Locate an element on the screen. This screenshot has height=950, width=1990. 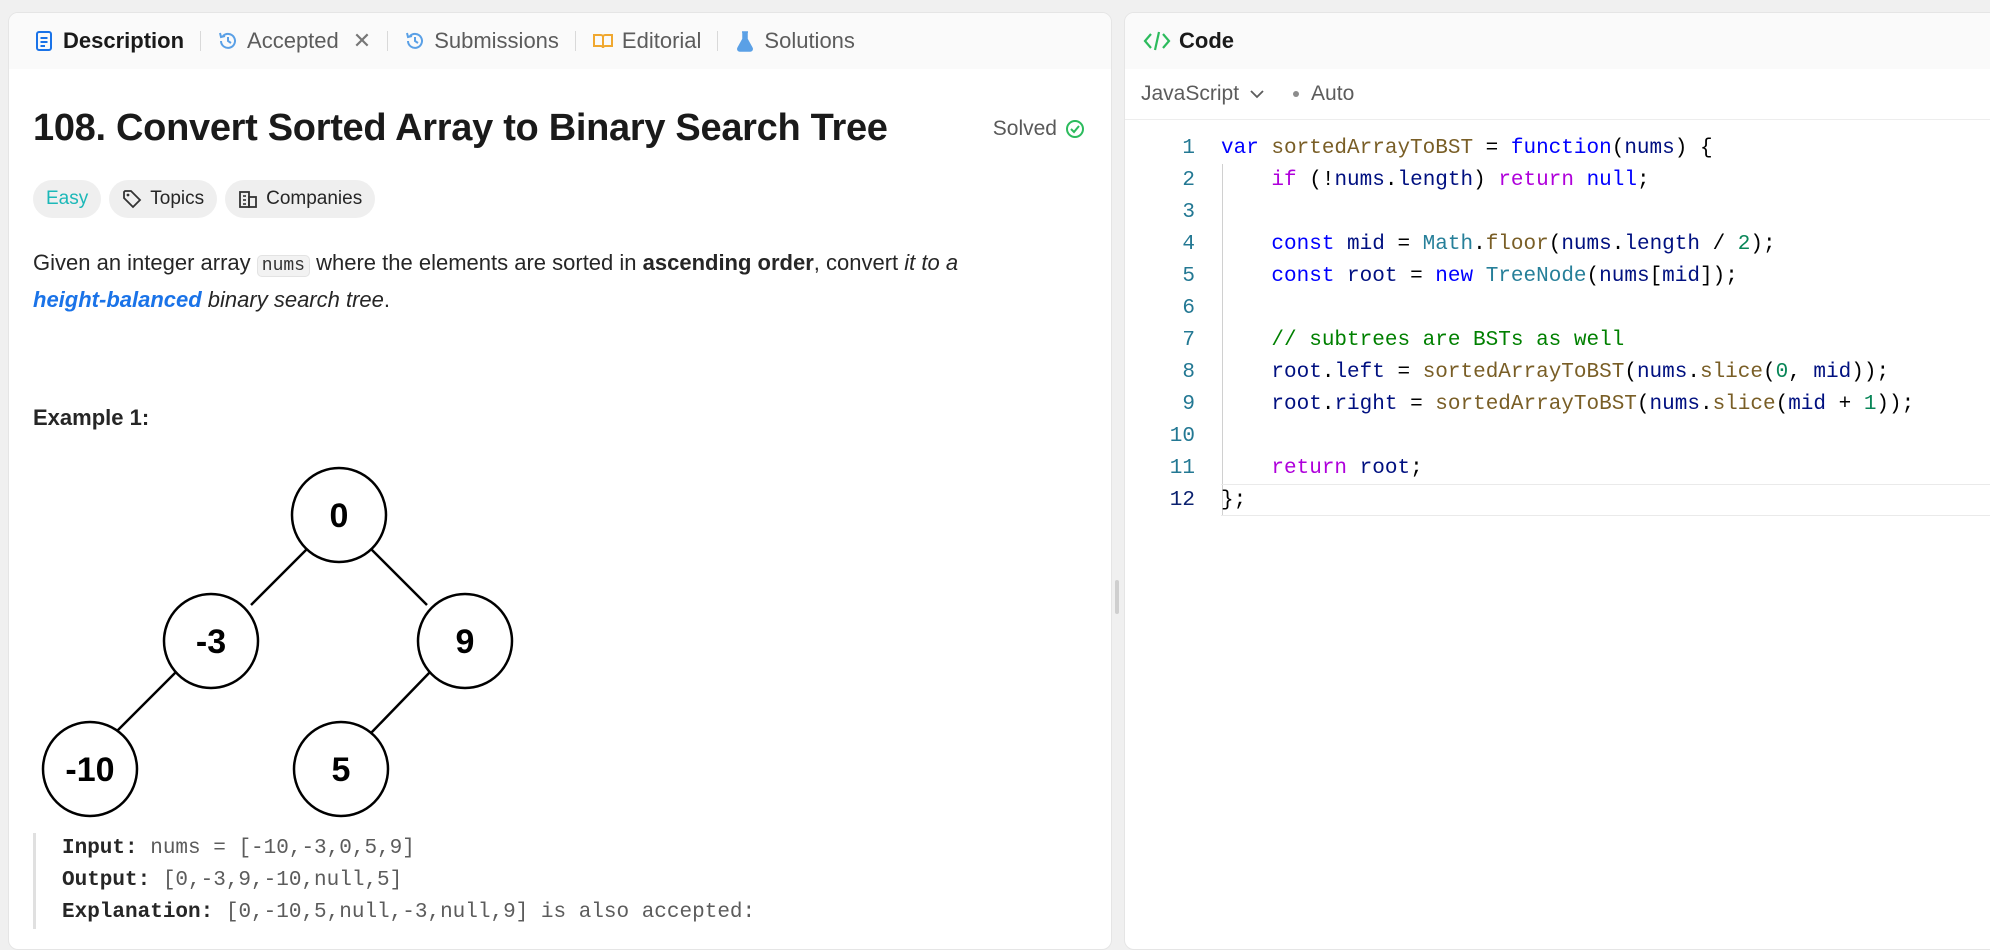
code-token: TreeNode is located at coordinates (1536, 276).